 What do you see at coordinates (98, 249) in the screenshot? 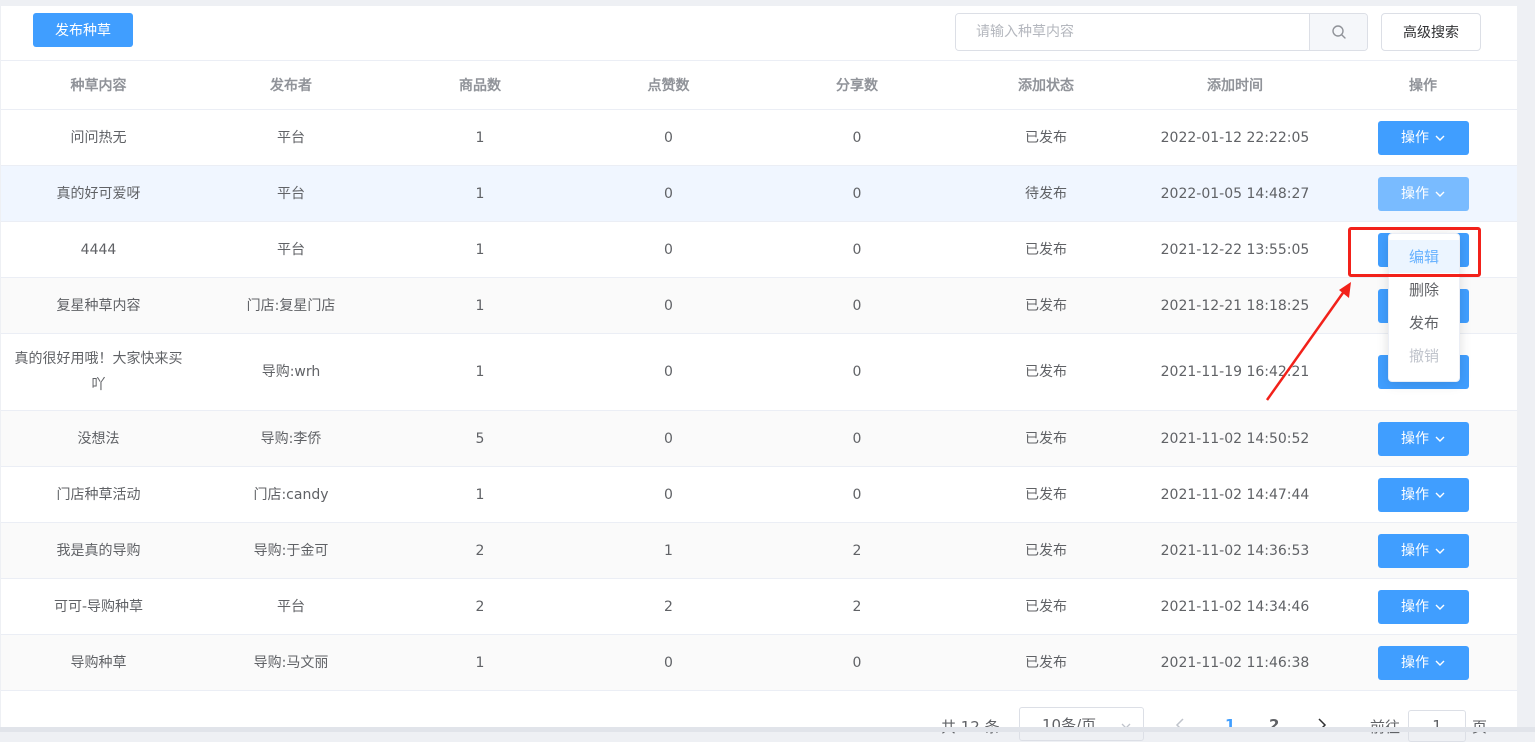
I see `cell-content: 4444` at bounding box center [98, 249].